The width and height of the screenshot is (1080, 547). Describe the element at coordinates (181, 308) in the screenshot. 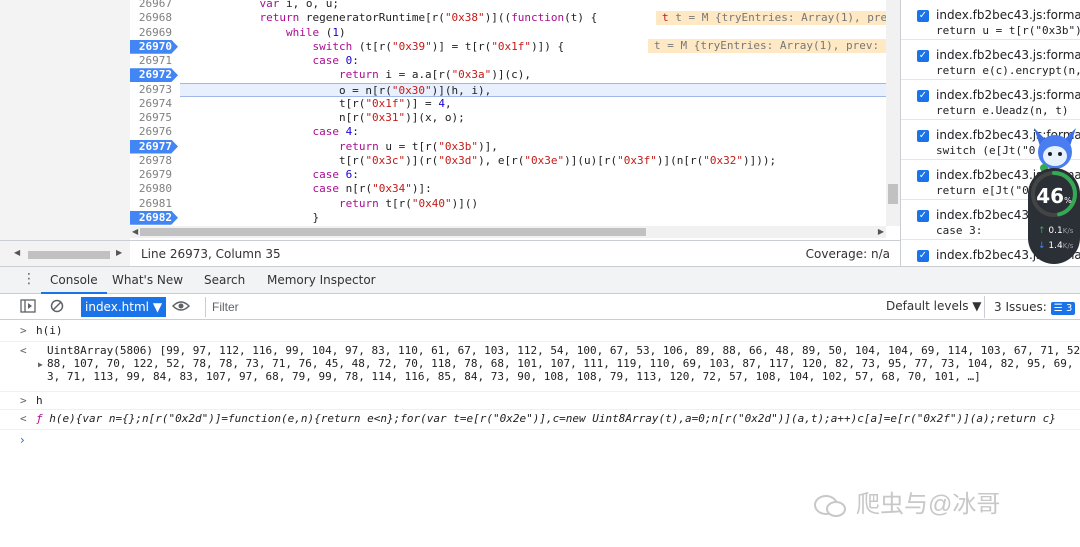

I see `eye-icon` at that location.